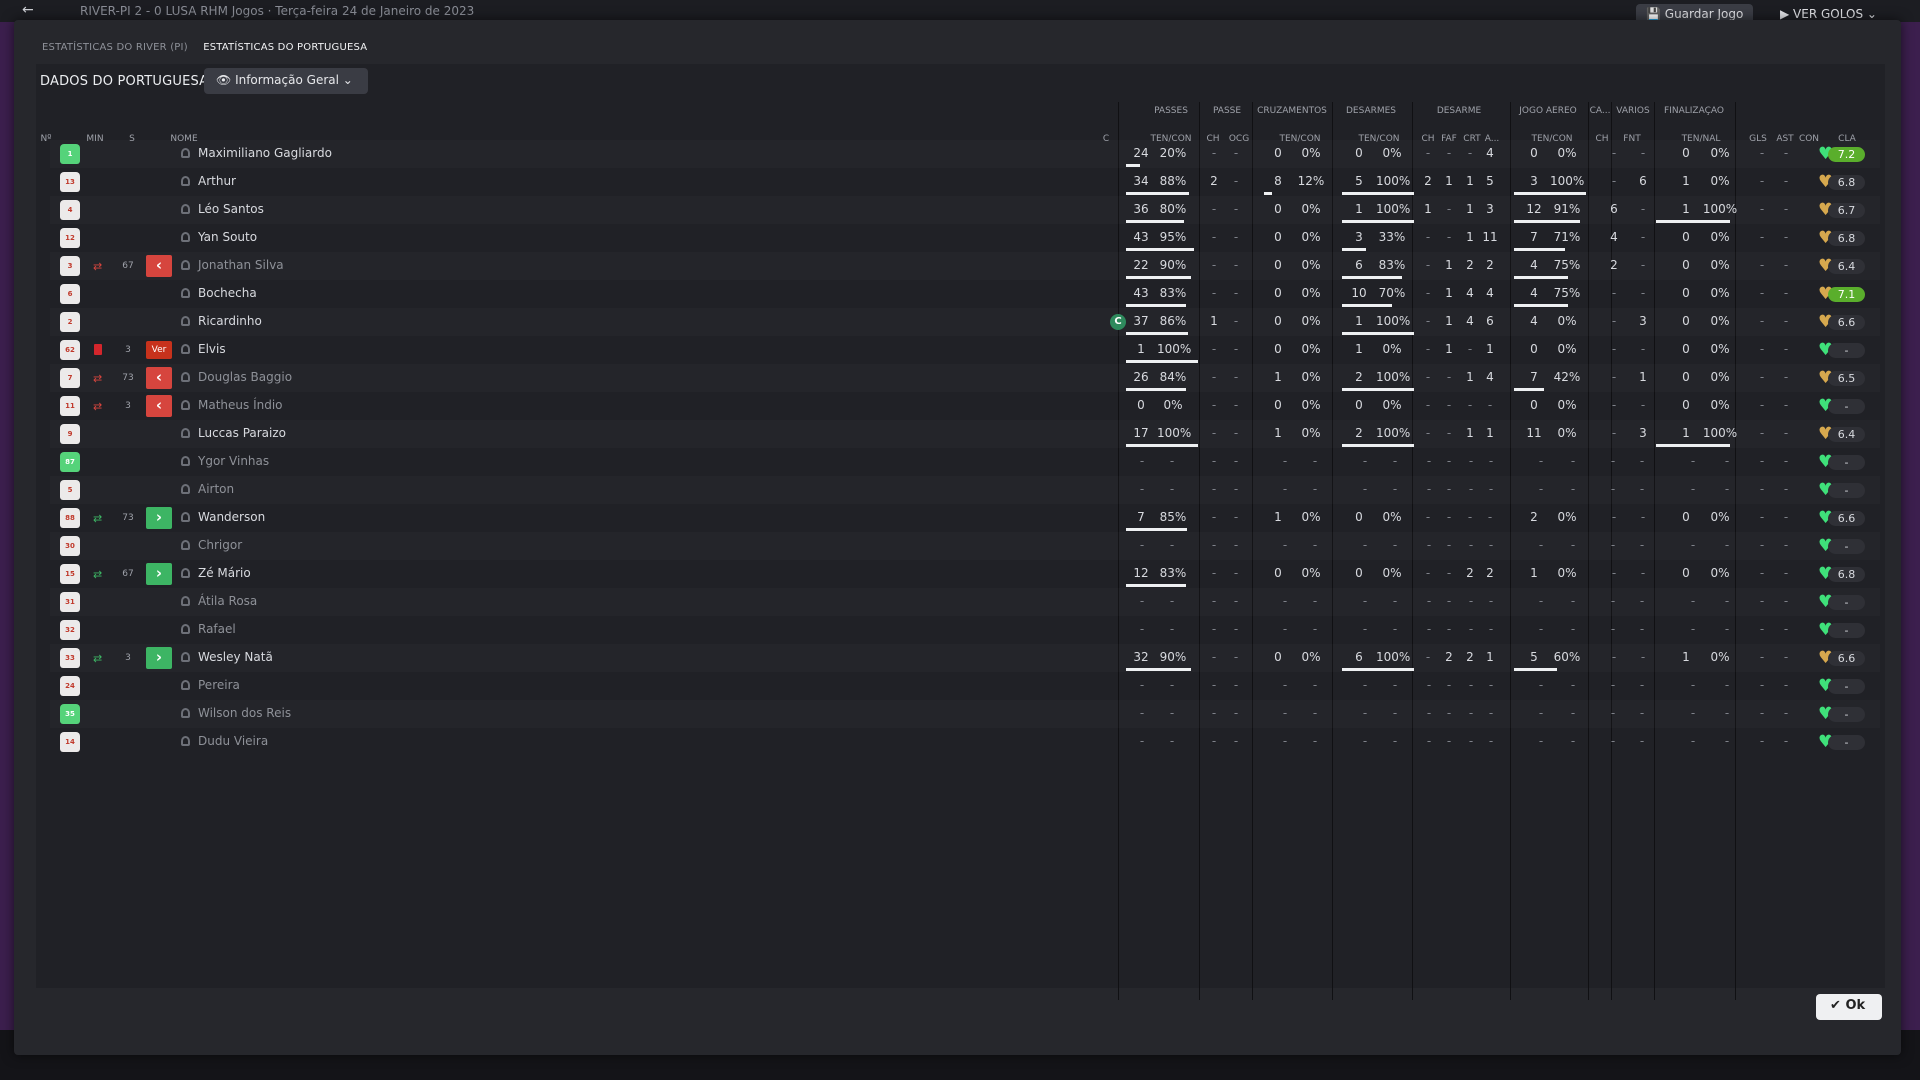 This screenshot has height=1080, width=1920. Describe the element at coordinates (1359, 433) in the screenshot. I see `stat-tackles-attempted: 2` at that location.